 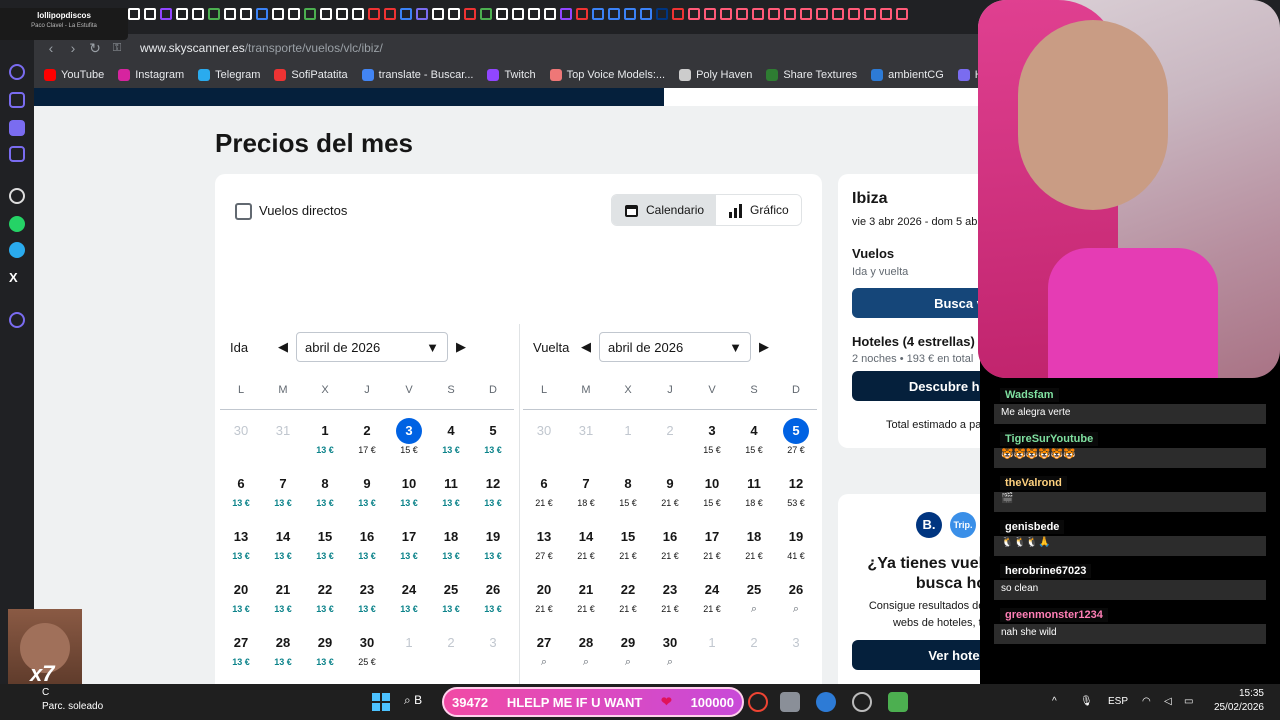 I want to click on calendar-day: 24 21 €, so click(x=712, y=595).